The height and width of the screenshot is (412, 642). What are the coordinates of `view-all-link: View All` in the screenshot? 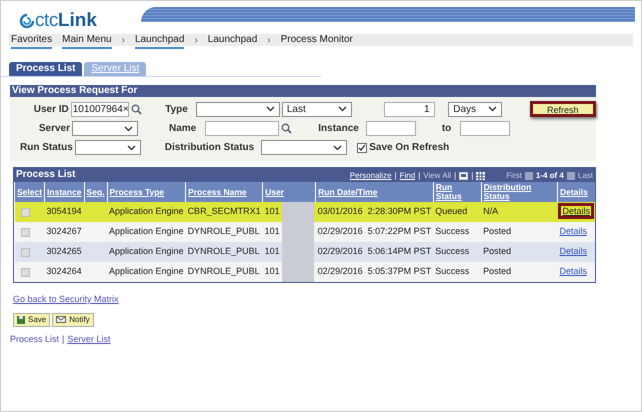 It's located at (437, 176).